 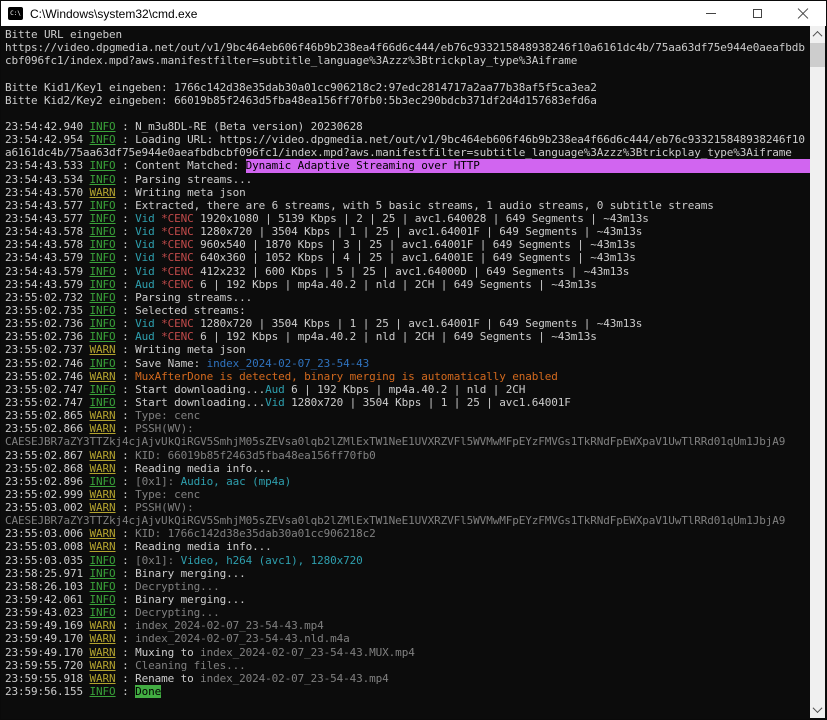 I want to click on log-segment: 23:55:02.747, so click(x=47, y=389).